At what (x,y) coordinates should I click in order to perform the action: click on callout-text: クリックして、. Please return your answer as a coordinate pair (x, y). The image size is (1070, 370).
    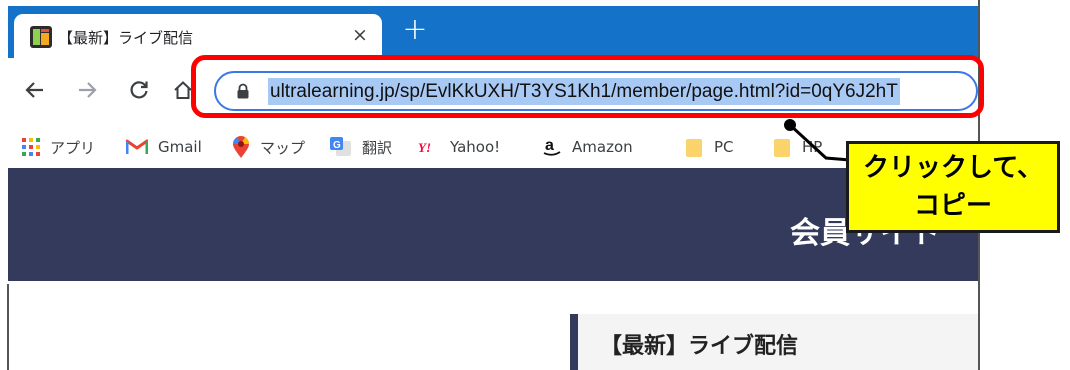
    Looking at the image, I should click on (953, 168).